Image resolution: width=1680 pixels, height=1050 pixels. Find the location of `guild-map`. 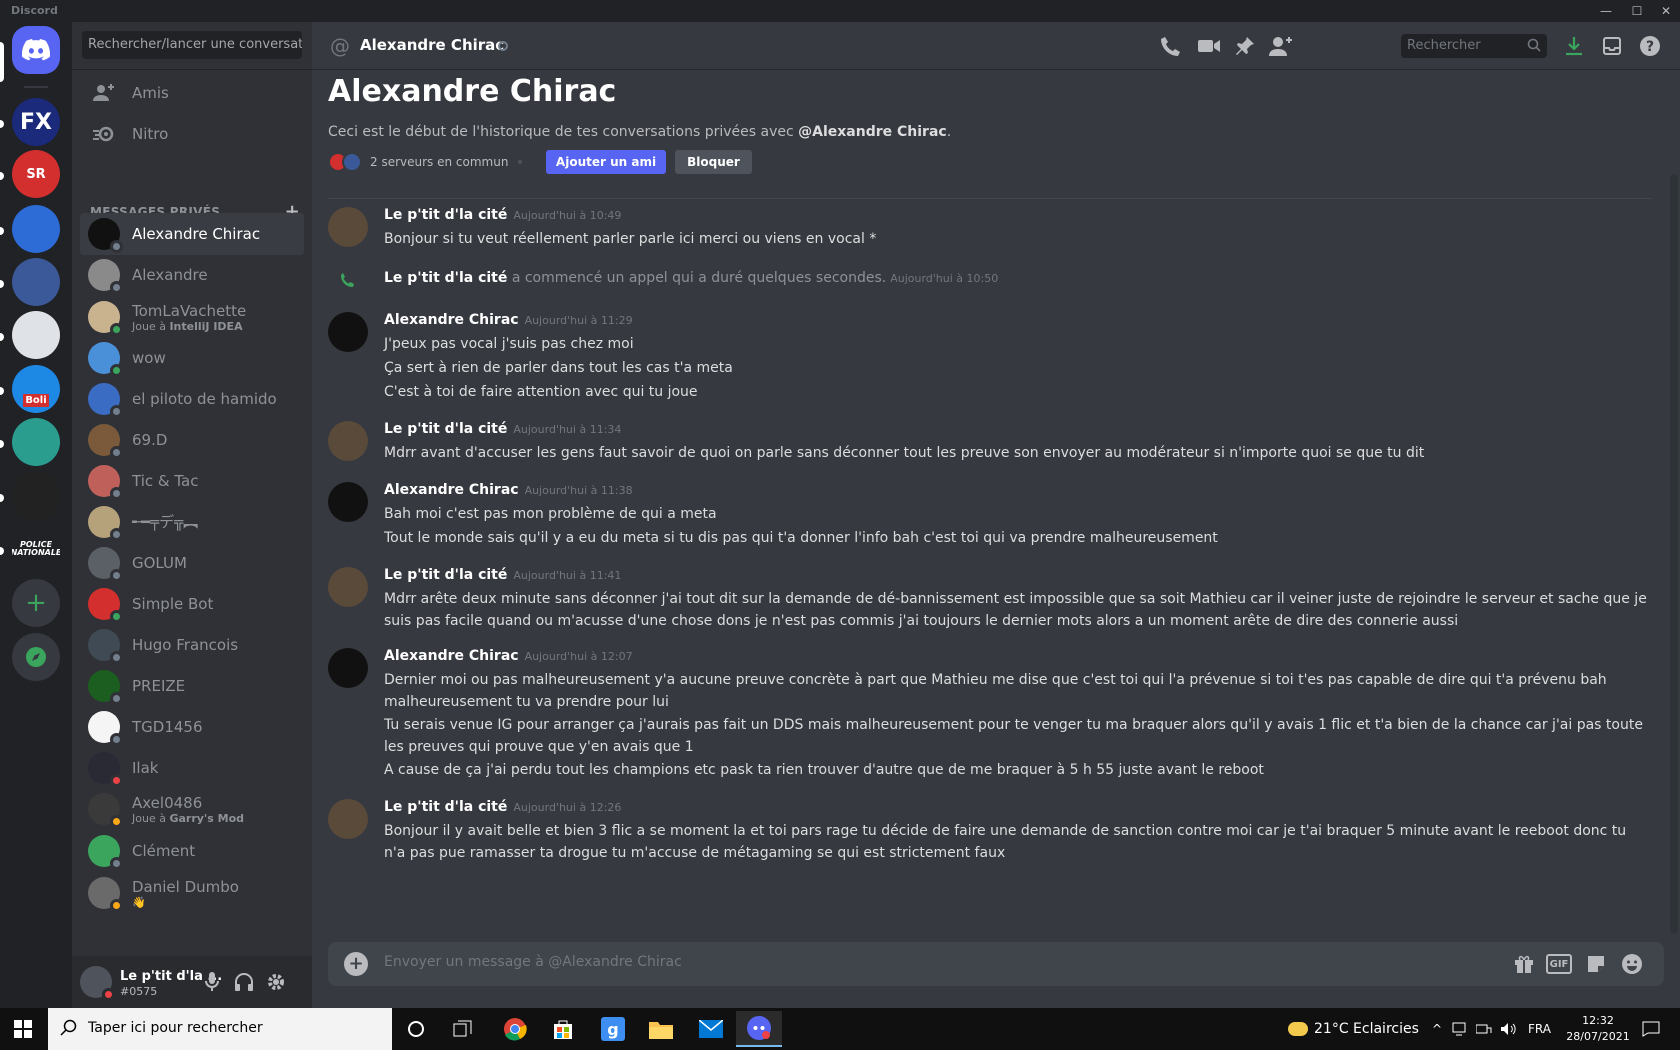

guild-map is located at coordinates (36, 282).